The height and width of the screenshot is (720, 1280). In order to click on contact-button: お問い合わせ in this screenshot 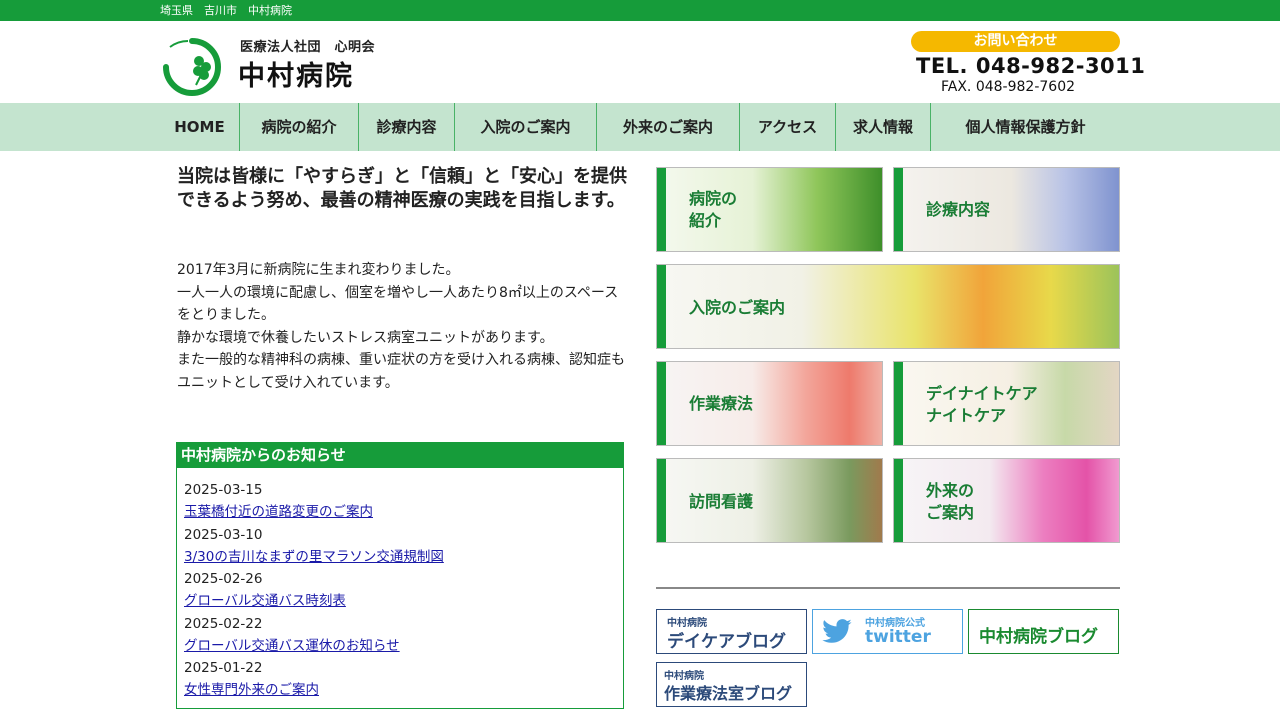, I will do `click(1015, 41)`.